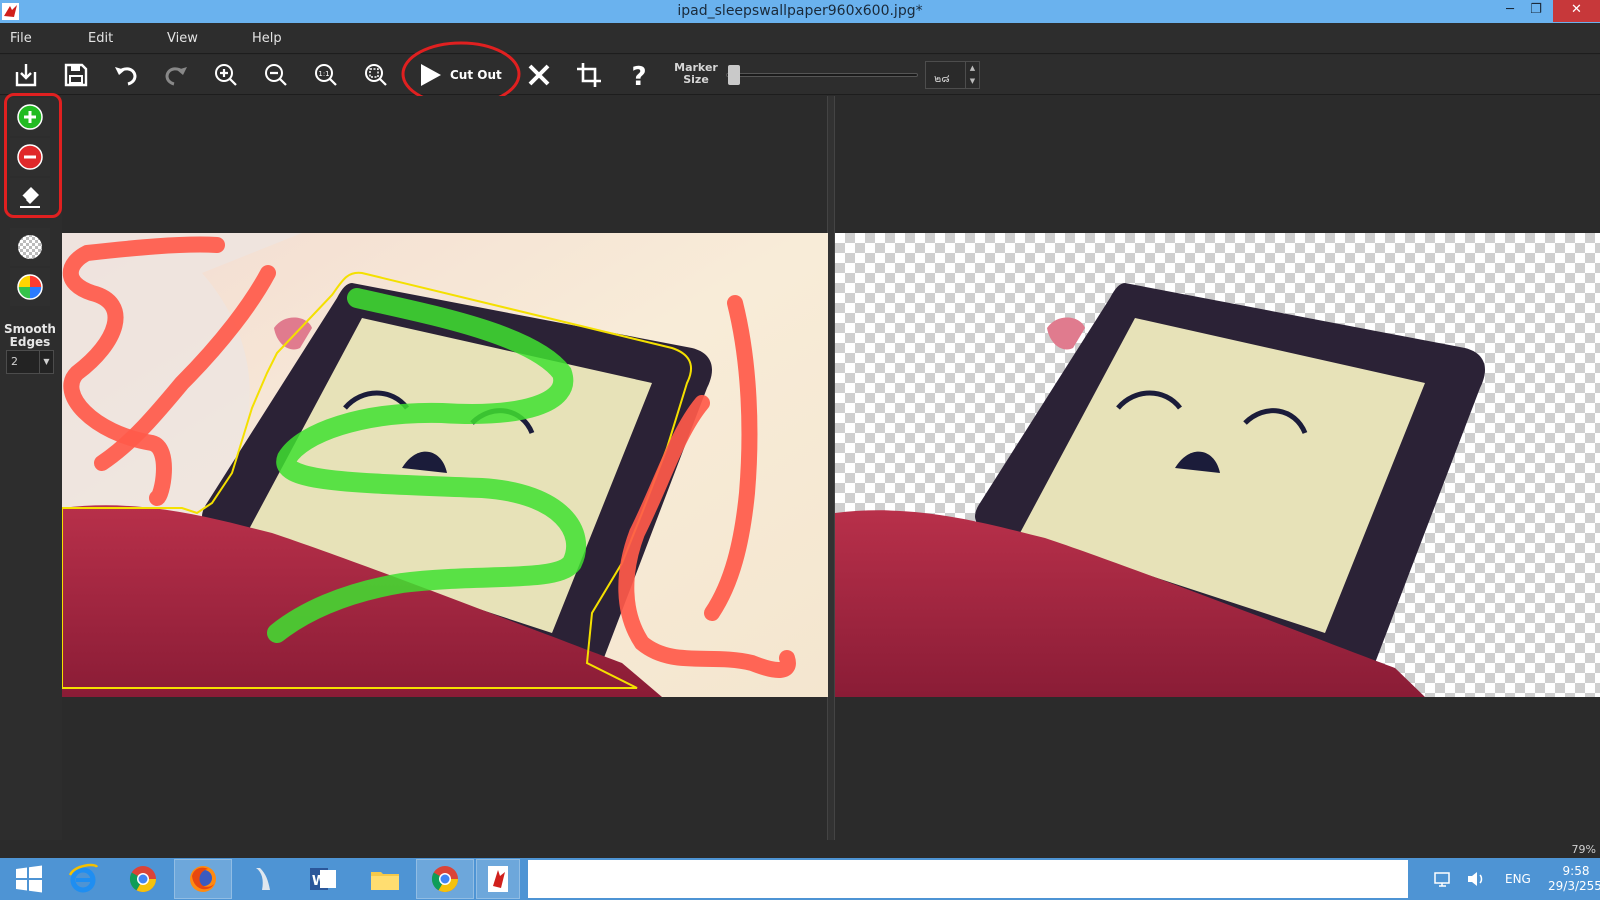  Describe the element at coordinates (1510, 11) in the screenshot. I see `minimize-button: ─` at that location.